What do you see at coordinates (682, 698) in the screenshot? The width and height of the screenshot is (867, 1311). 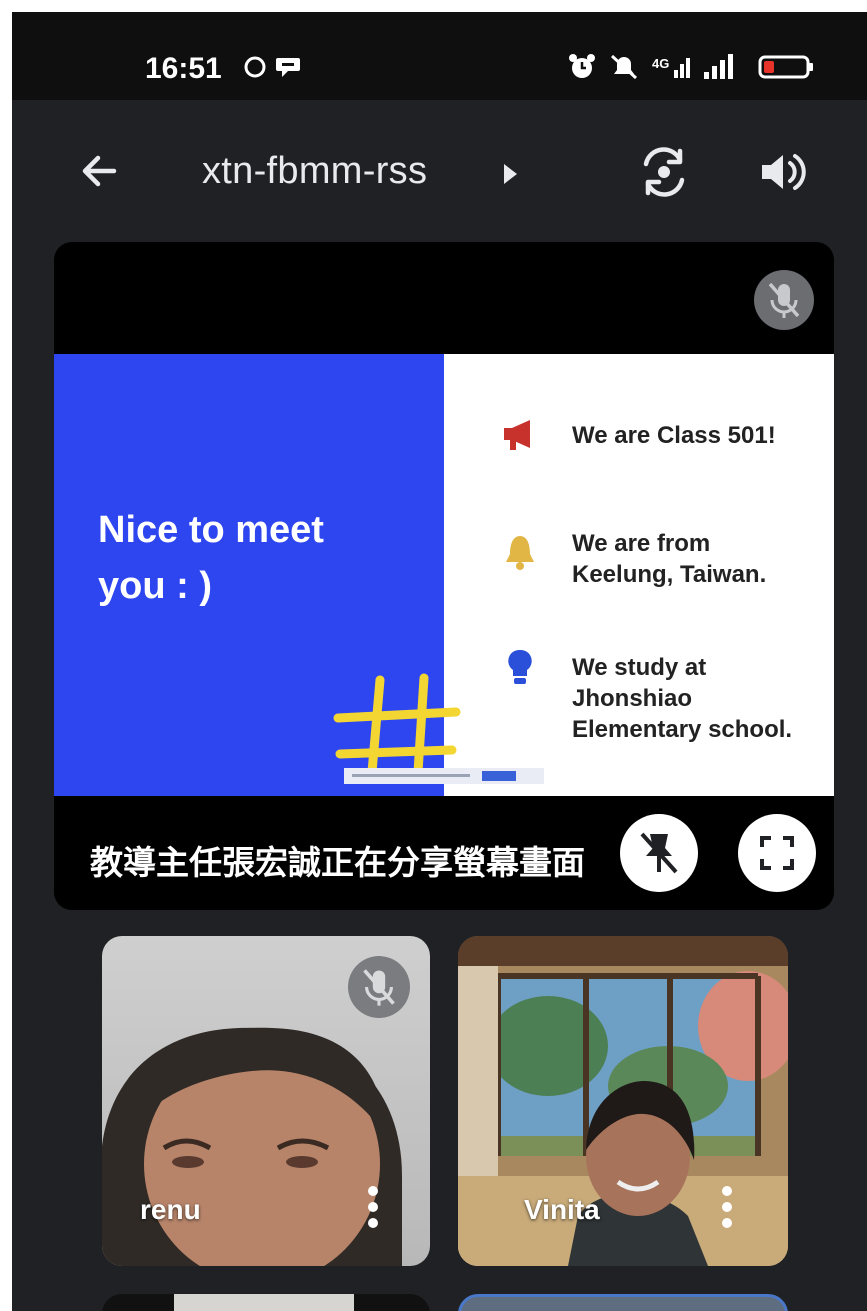 I see `slide-item-3: We study at Jhonshiao Elementary school.` at bounding box center [682, 698].